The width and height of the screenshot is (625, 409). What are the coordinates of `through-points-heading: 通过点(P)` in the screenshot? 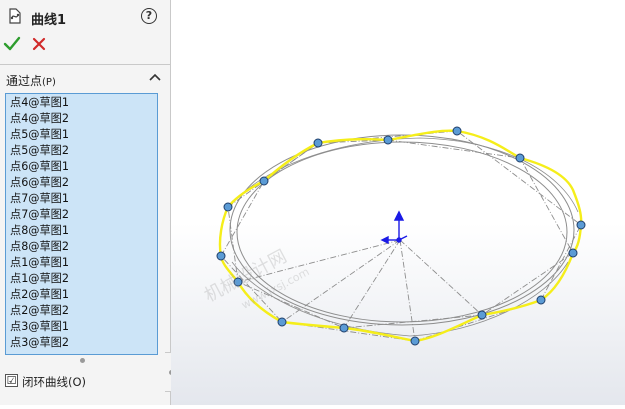 It's located at (31, 80).